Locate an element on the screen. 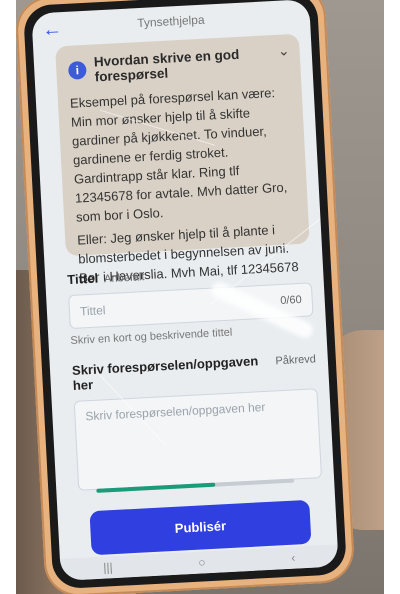 Image resolution: width=400 pixels, height=594 pixels. info-icon: i is located at coordinates (77, 70).